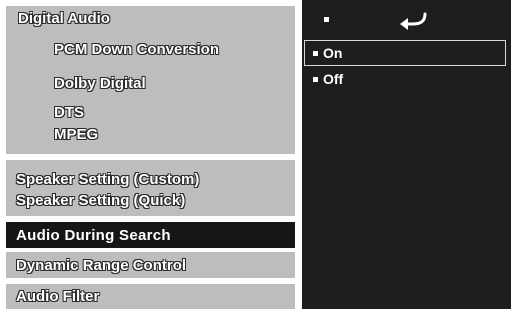 The height and width of the screenshot is (309, 511). What do you see at coordinates (405, 53) in the screenshot?
I see `option-on: On` at bounding box center [405, 53].